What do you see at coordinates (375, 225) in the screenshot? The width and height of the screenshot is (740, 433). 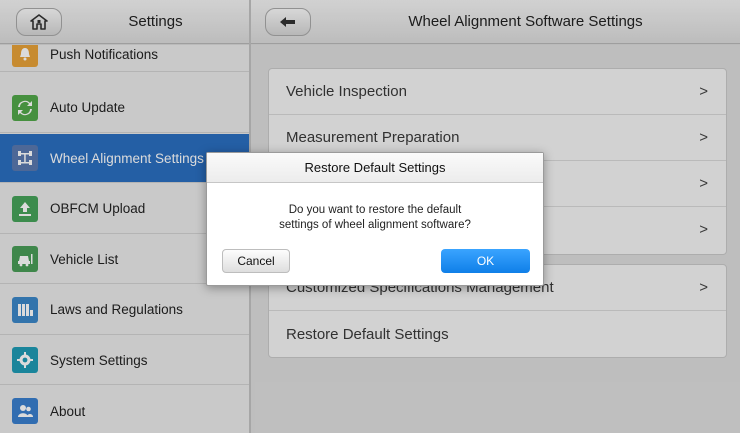 I see `dialog-message-line-2: settings of wheel alignment software?` at bounding box center [375, 225].